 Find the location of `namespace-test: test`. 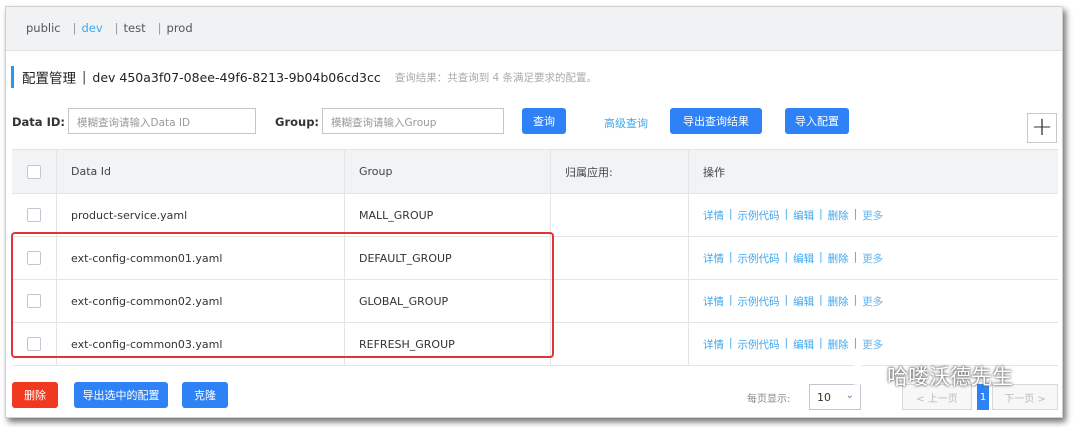

namespace-test: test is located at coordinates (135, 28).